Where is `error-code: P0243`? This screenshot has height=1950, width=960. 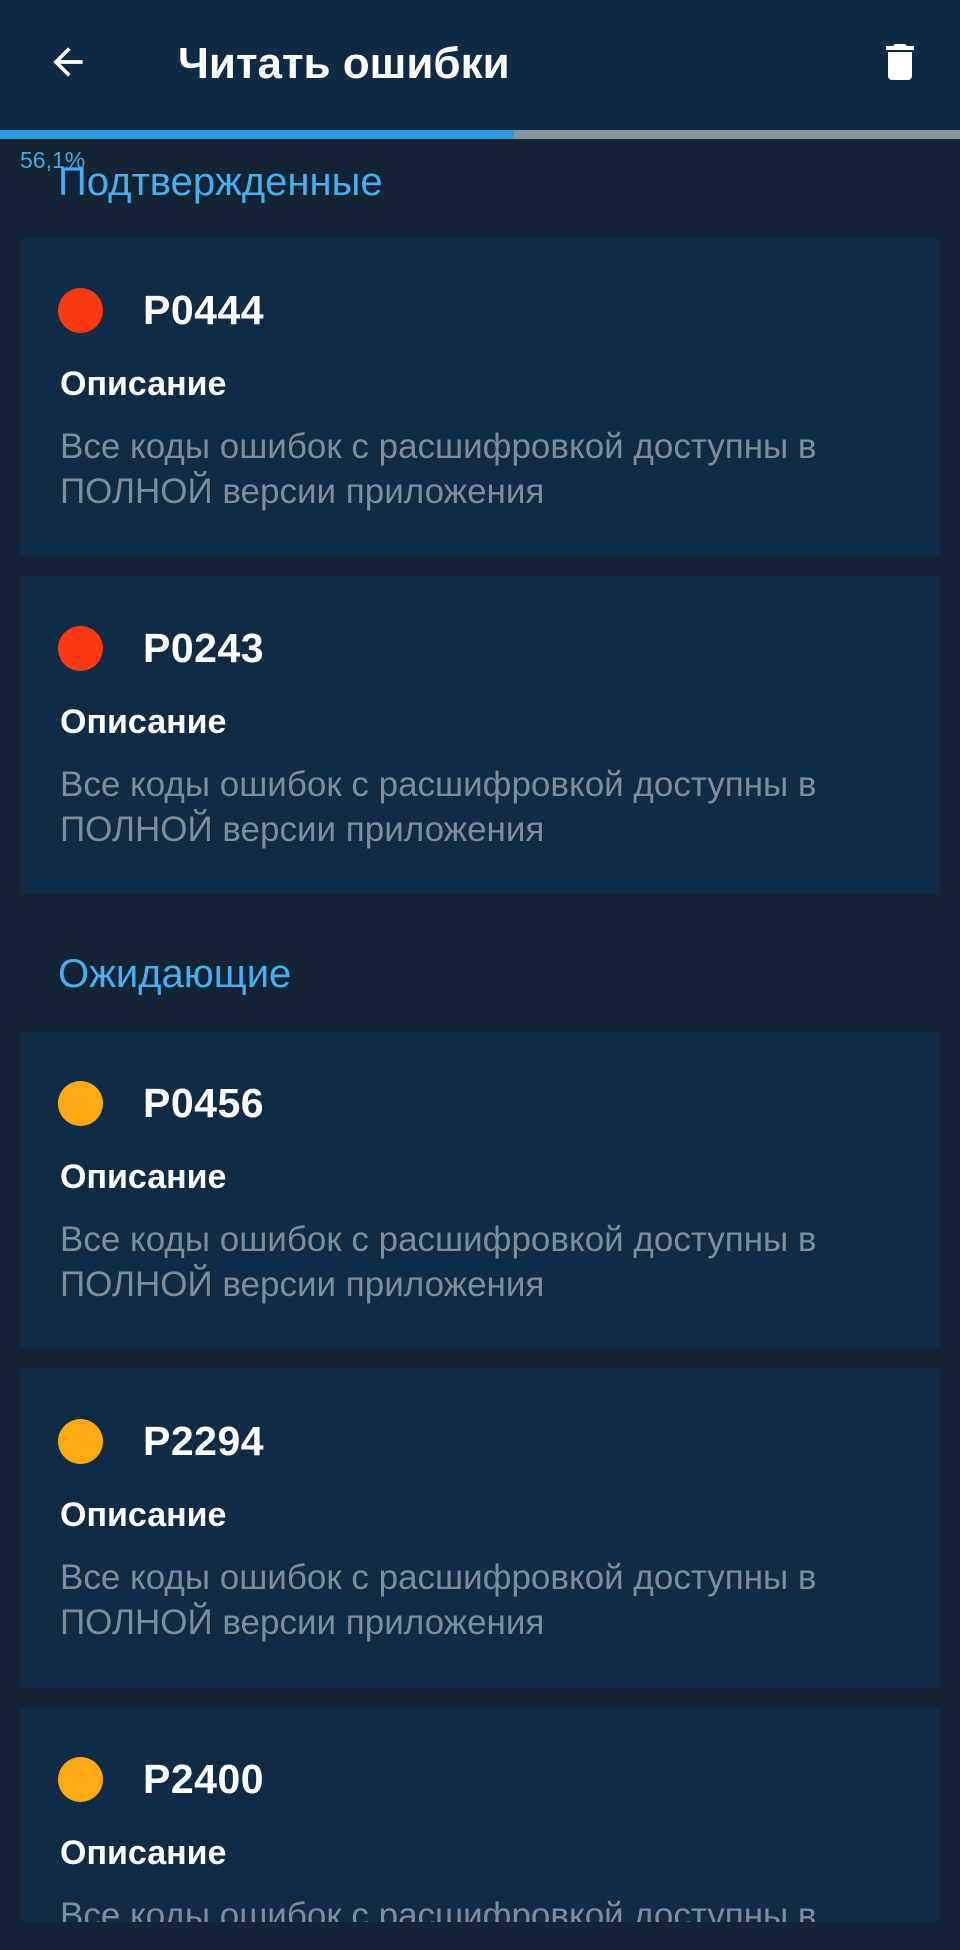 error-code: P0243 is located at coordinates (204, 648).